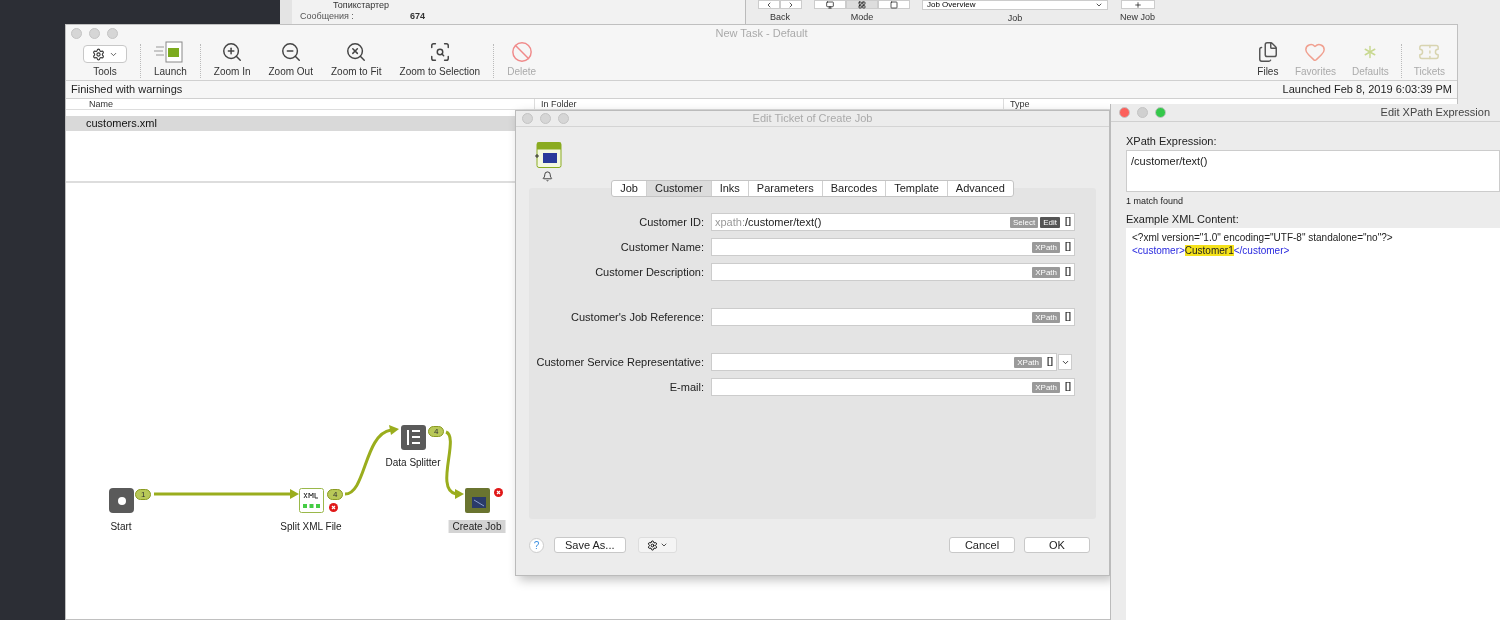  Describe the element at coordinates (1065, 362) in the screenshot. I see `dropdown-button` at that location.